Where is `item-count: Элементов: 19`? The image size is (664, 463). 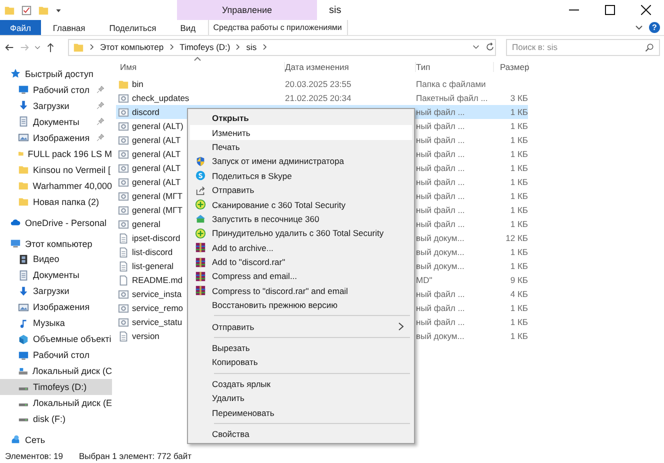 item-count: Элементов: 19 is located at coordinates (34, 455).